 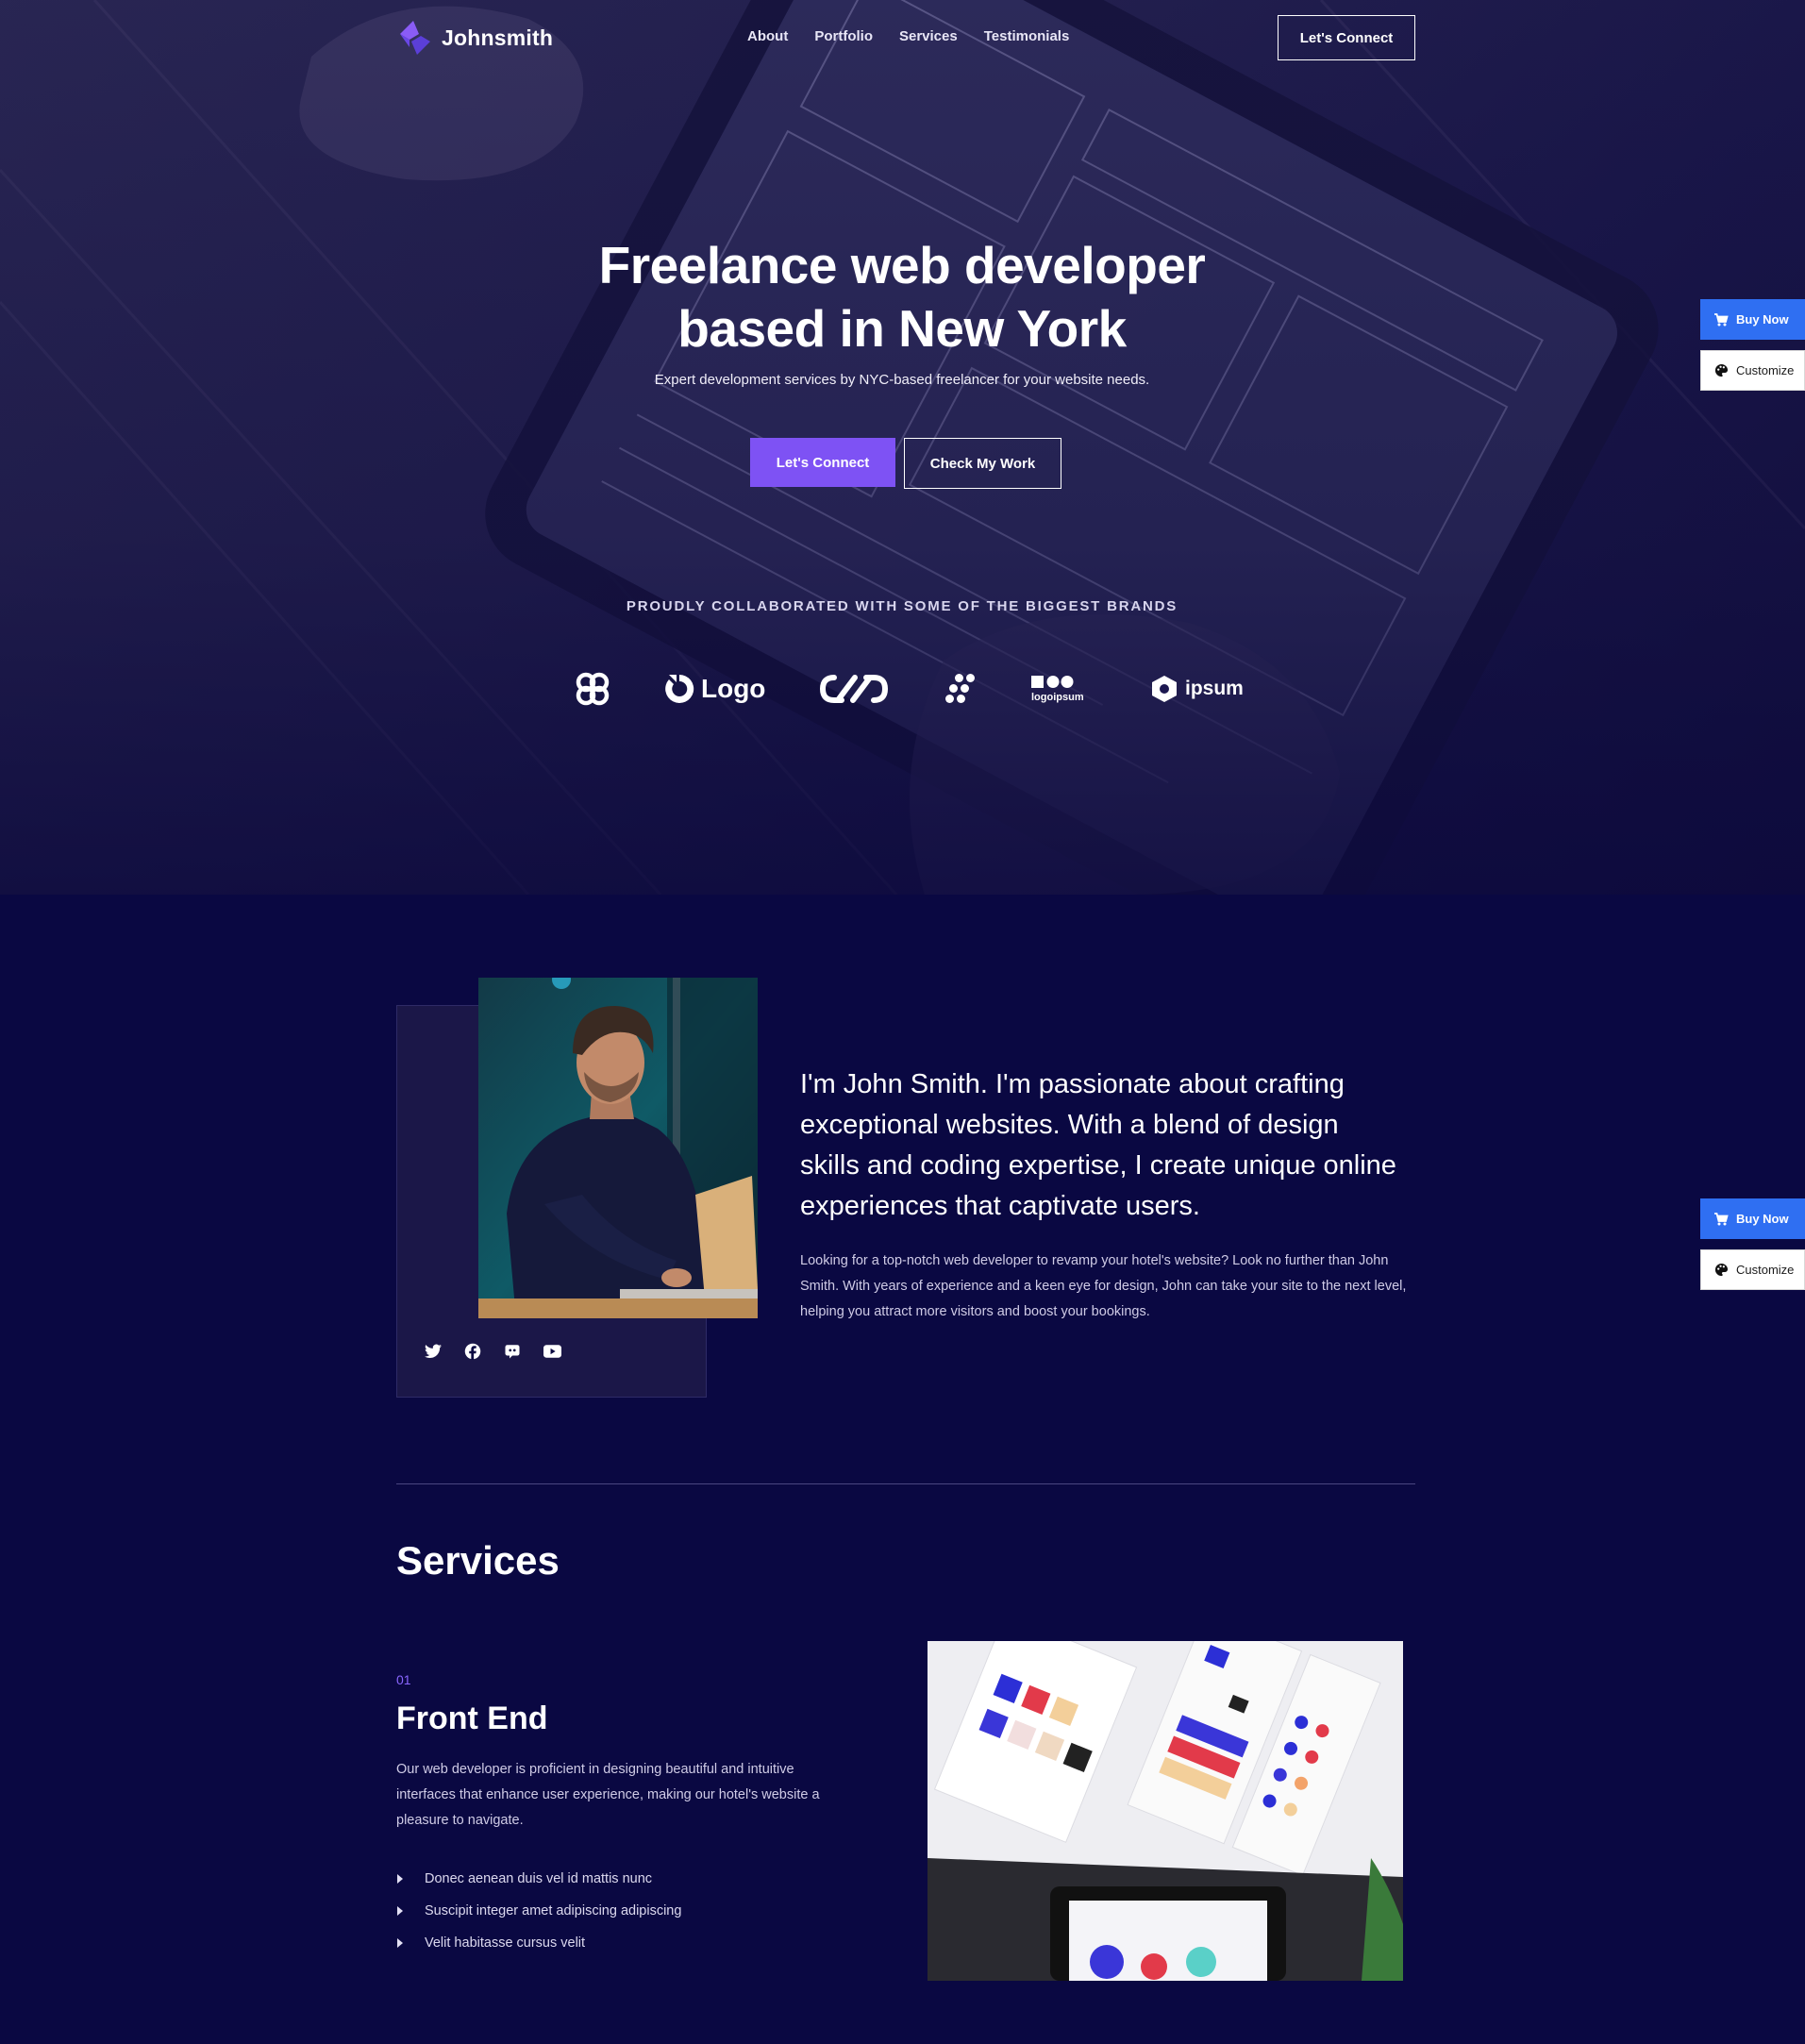 I want to click on dots-logo-icon, so click(x=960, y=689).